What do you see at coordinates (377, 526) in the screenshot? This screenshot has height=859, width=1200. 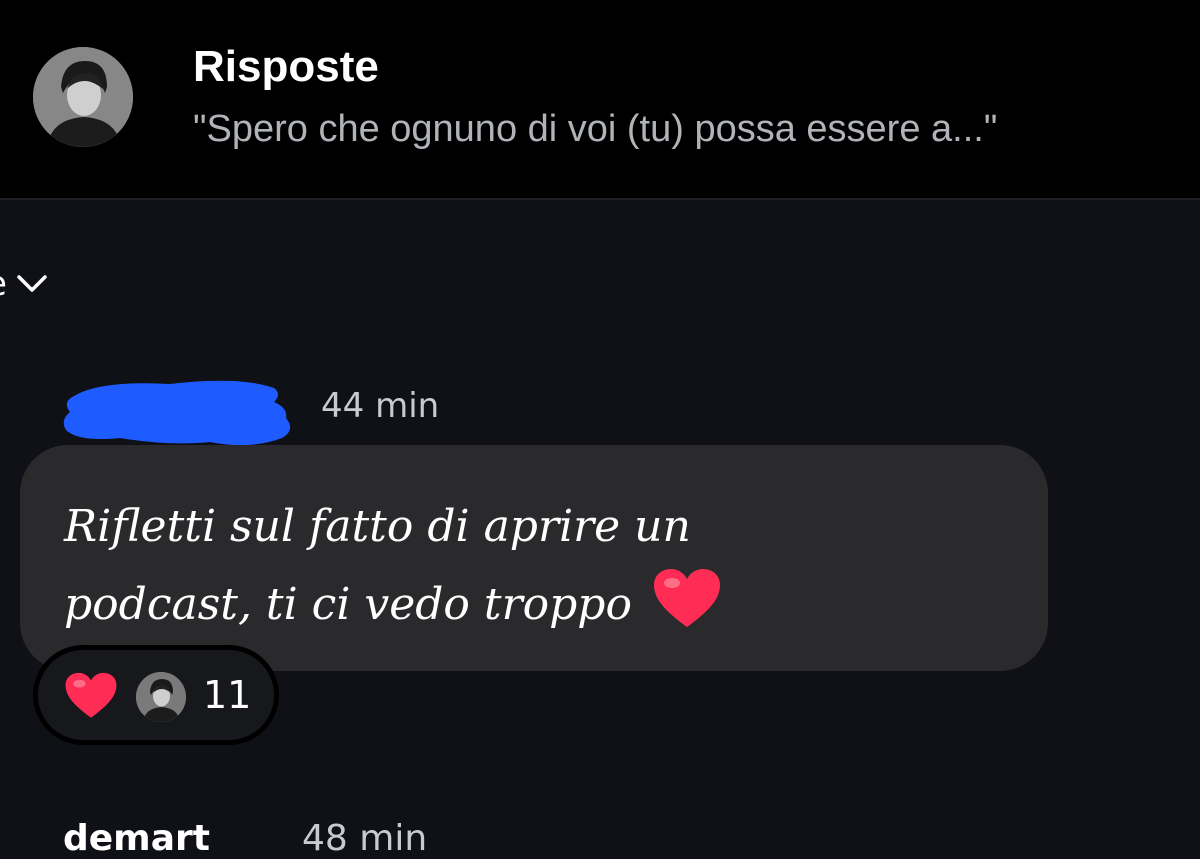 I see `comment-text-line1: Rifletti sul fatto di aprire un` at bounding box center [377, 526].